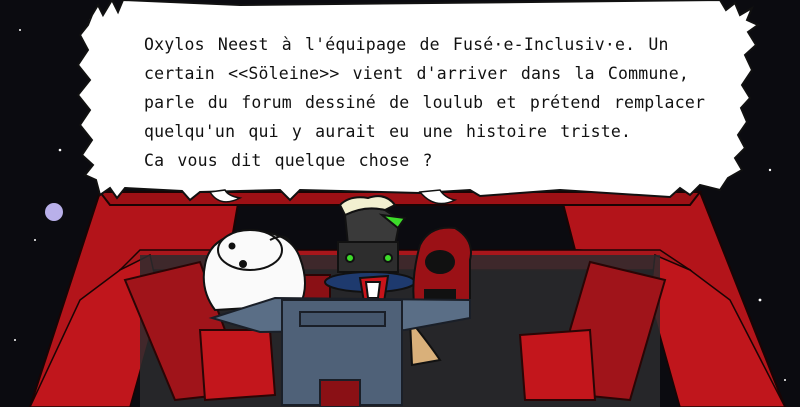  Describe the element at coordinates (54, 212) in the screenshot. I see `purple-planet-left` at that location.